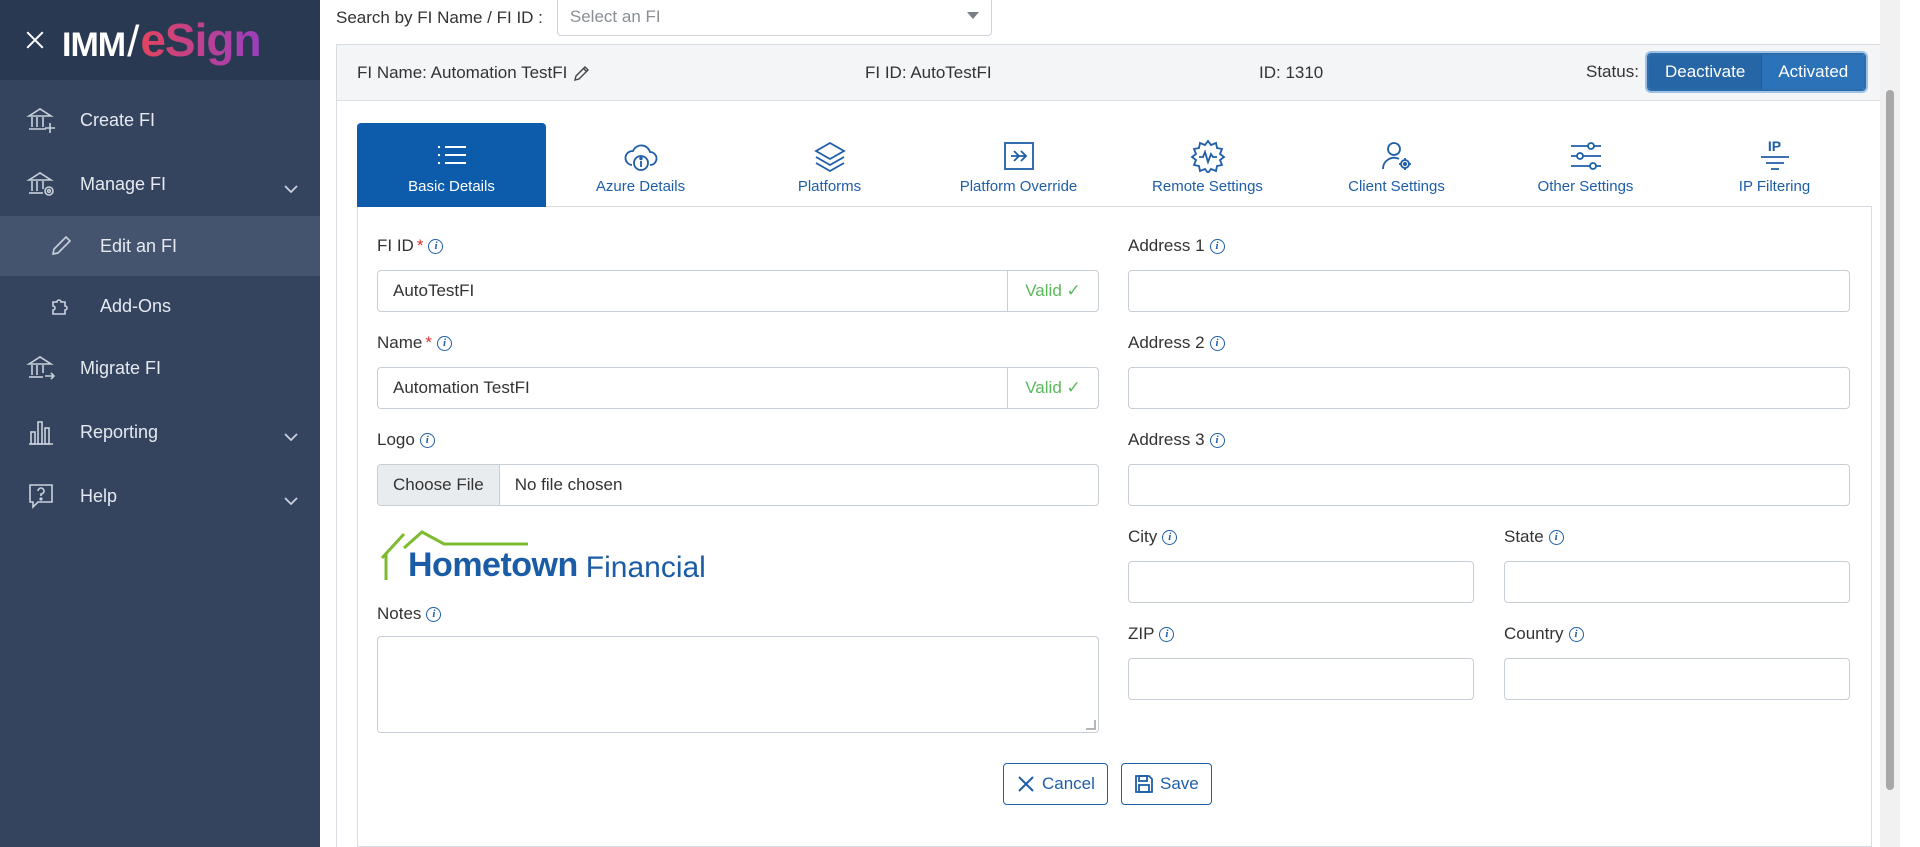 Image resolution: width=1920 pixels, height=847 pixels. What do you see at coordinates (119, 431) in the screenshot?
I see `sidebar-item-label: Reporting` at bounding box center [119, 431].